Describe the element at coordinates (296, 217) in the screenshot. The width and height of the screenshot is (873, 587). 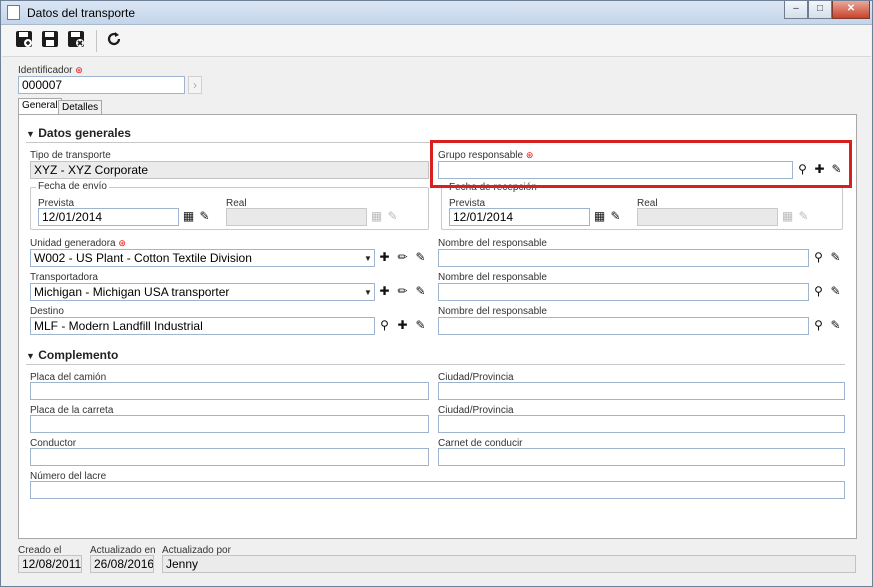
I see `envio-real-field` at that location.